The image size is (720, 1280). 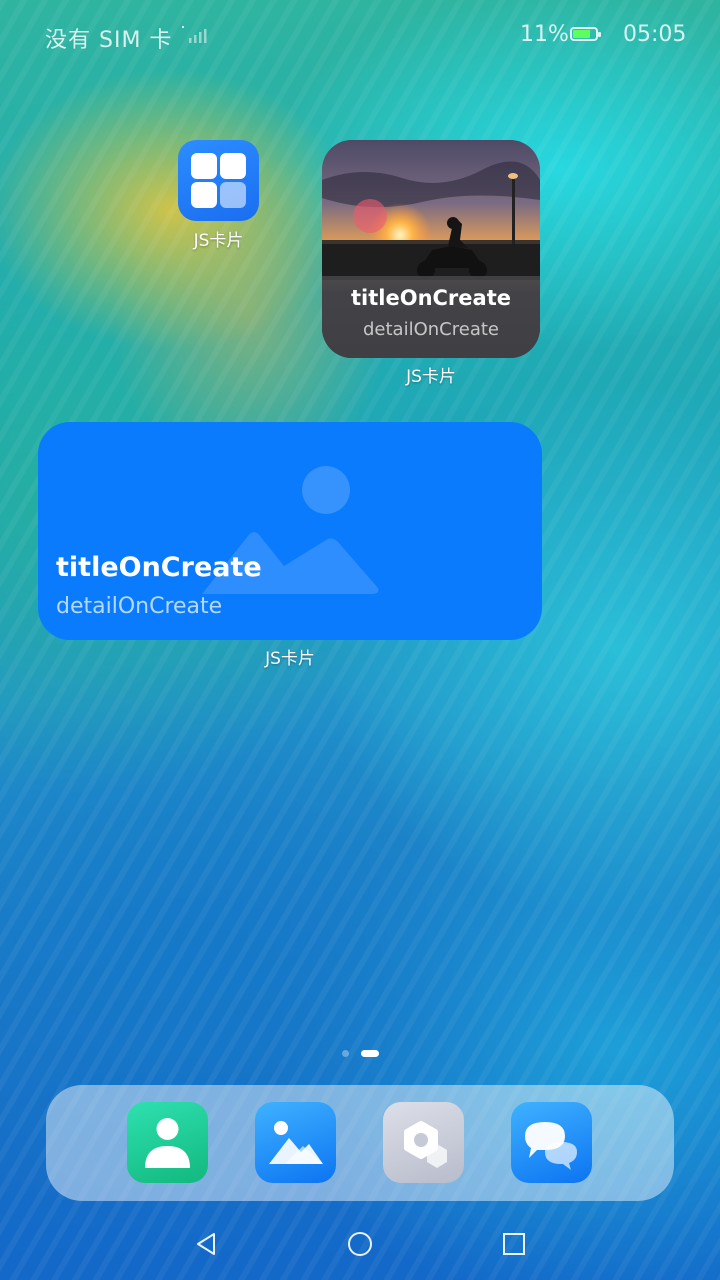 I want to click on signal-icon, so click(x=194, y=34).